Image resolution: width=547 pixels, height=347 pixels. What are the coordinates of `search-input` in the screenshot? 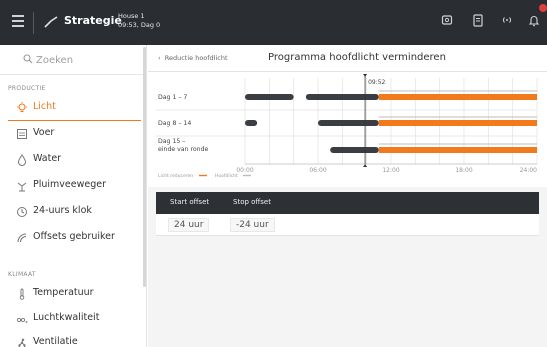 It's located at (86, 60).